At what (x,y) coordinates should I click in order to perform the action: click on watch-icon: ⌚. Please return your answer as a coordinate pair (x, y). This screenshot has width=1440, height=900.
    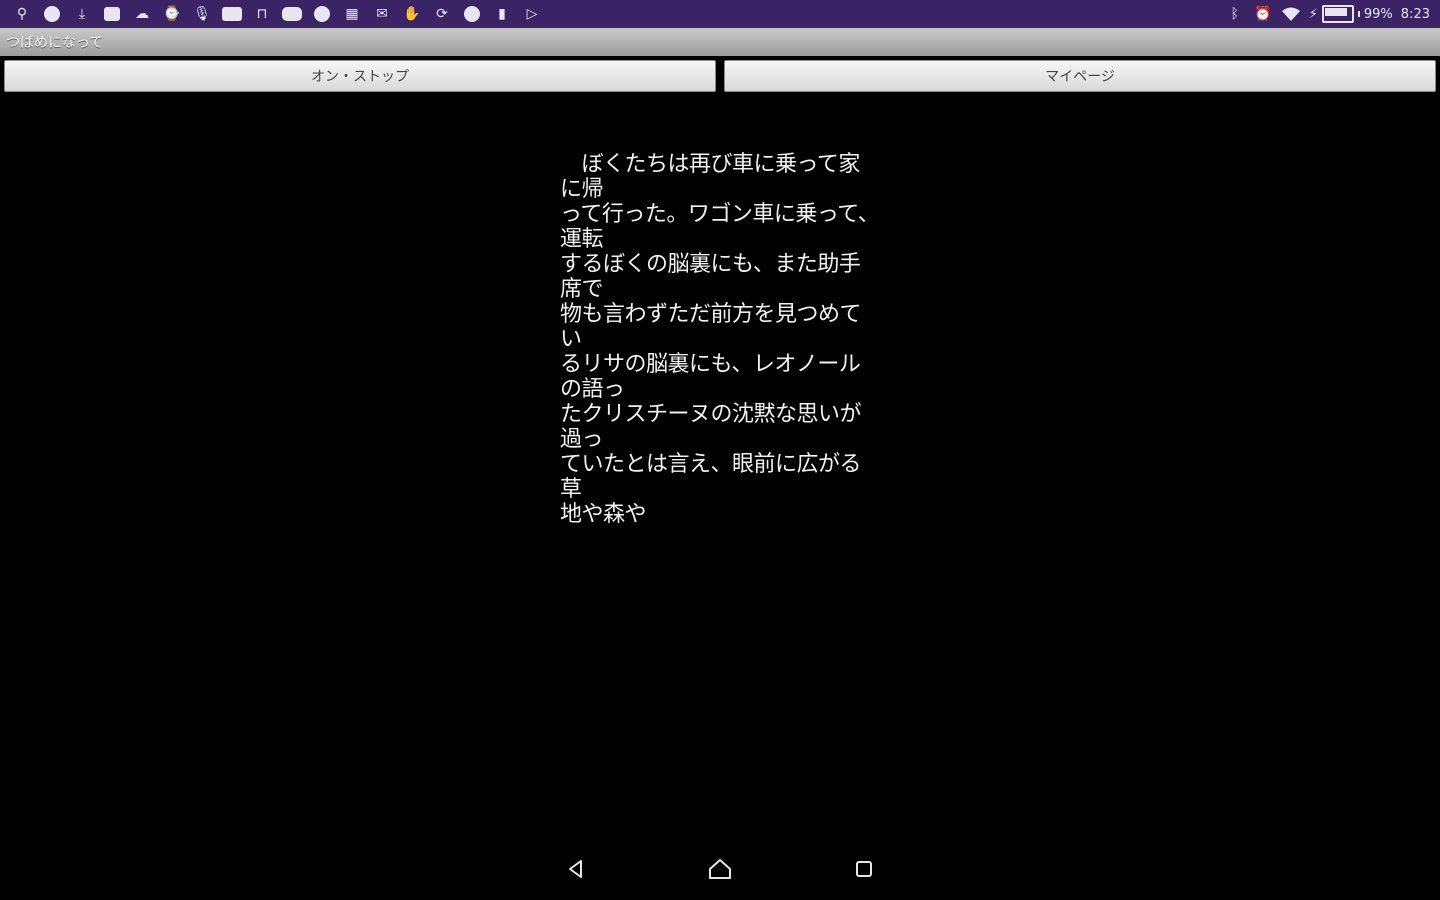
    Looking at the image, I should click on (172, 14).